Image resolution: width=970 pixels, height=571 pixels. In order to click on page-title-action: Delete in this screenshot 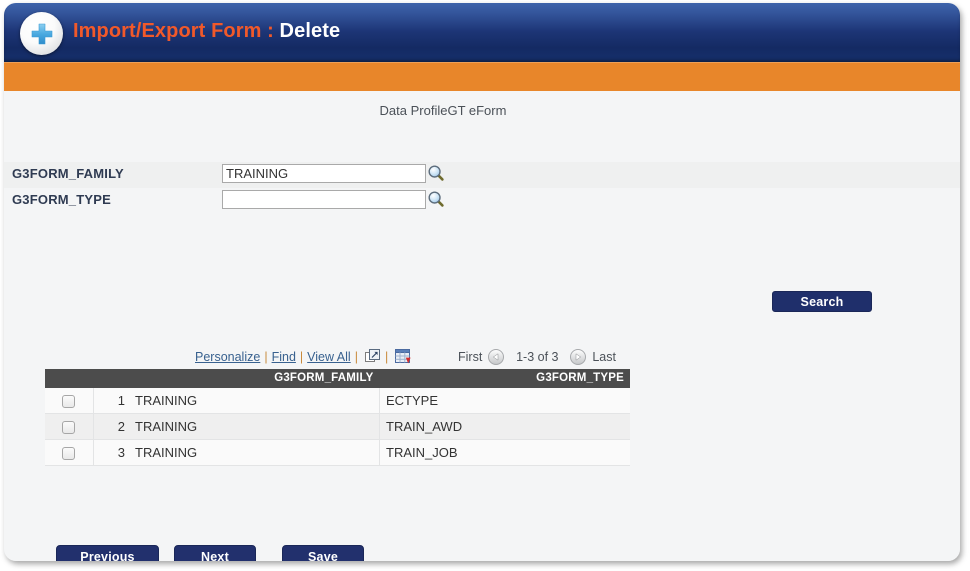, I will do `click(310, 31)`.